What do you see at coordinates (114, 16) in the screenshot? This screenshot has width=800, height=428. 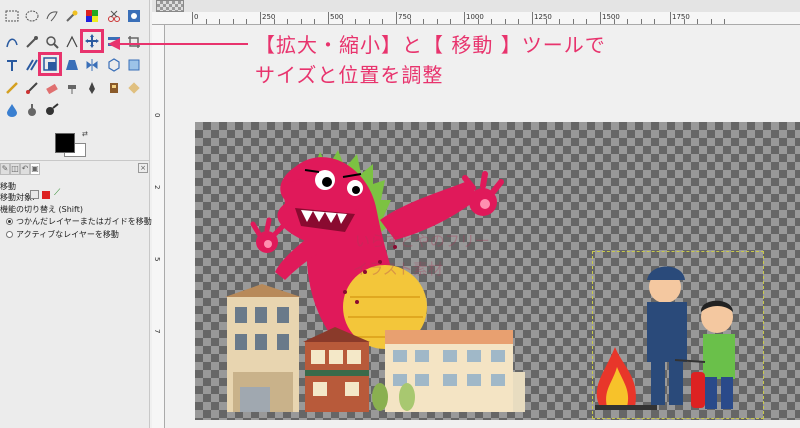 I see `scissors-icon` at bounding box center [114, 16].